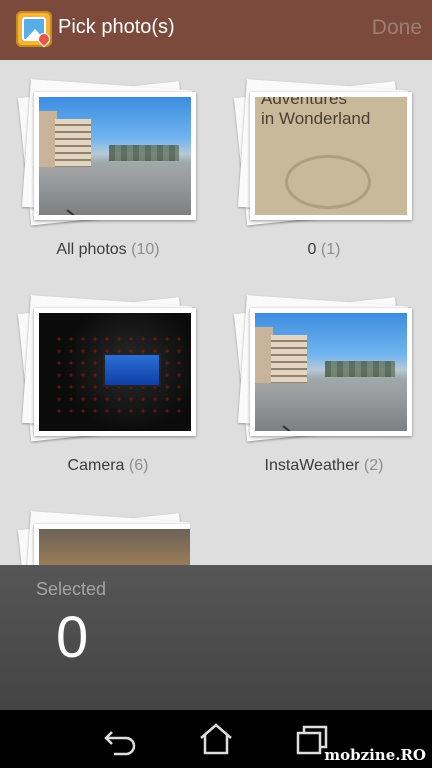 This screenshot has width=432, height=768. Describe the element at coordinates (373, 465) in the screenshot. I see `album-count: (2)` at that location.